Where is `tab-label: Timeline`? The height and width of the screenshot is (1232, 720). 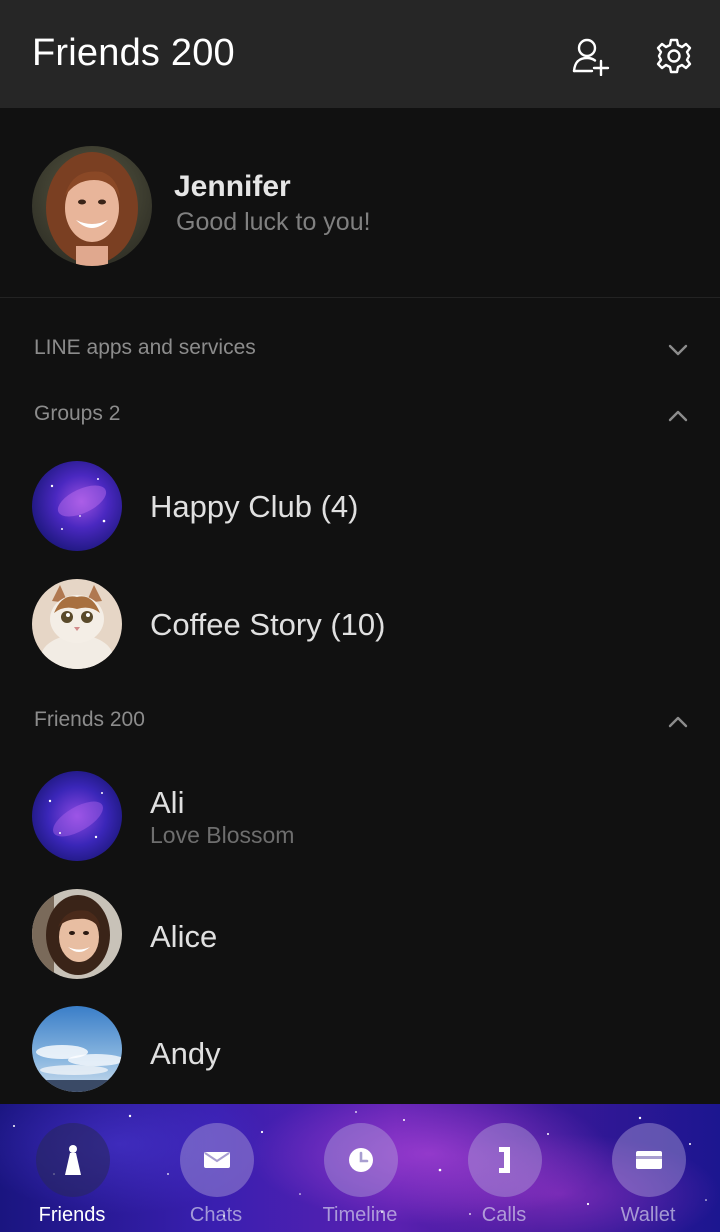
tab-label: Timeline is located at coordinates (360, 1215).